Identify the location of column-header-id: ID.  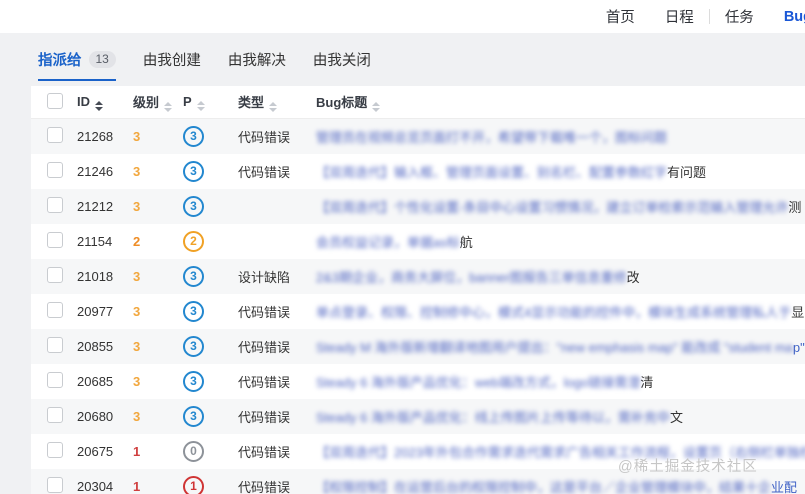
(105, 102).